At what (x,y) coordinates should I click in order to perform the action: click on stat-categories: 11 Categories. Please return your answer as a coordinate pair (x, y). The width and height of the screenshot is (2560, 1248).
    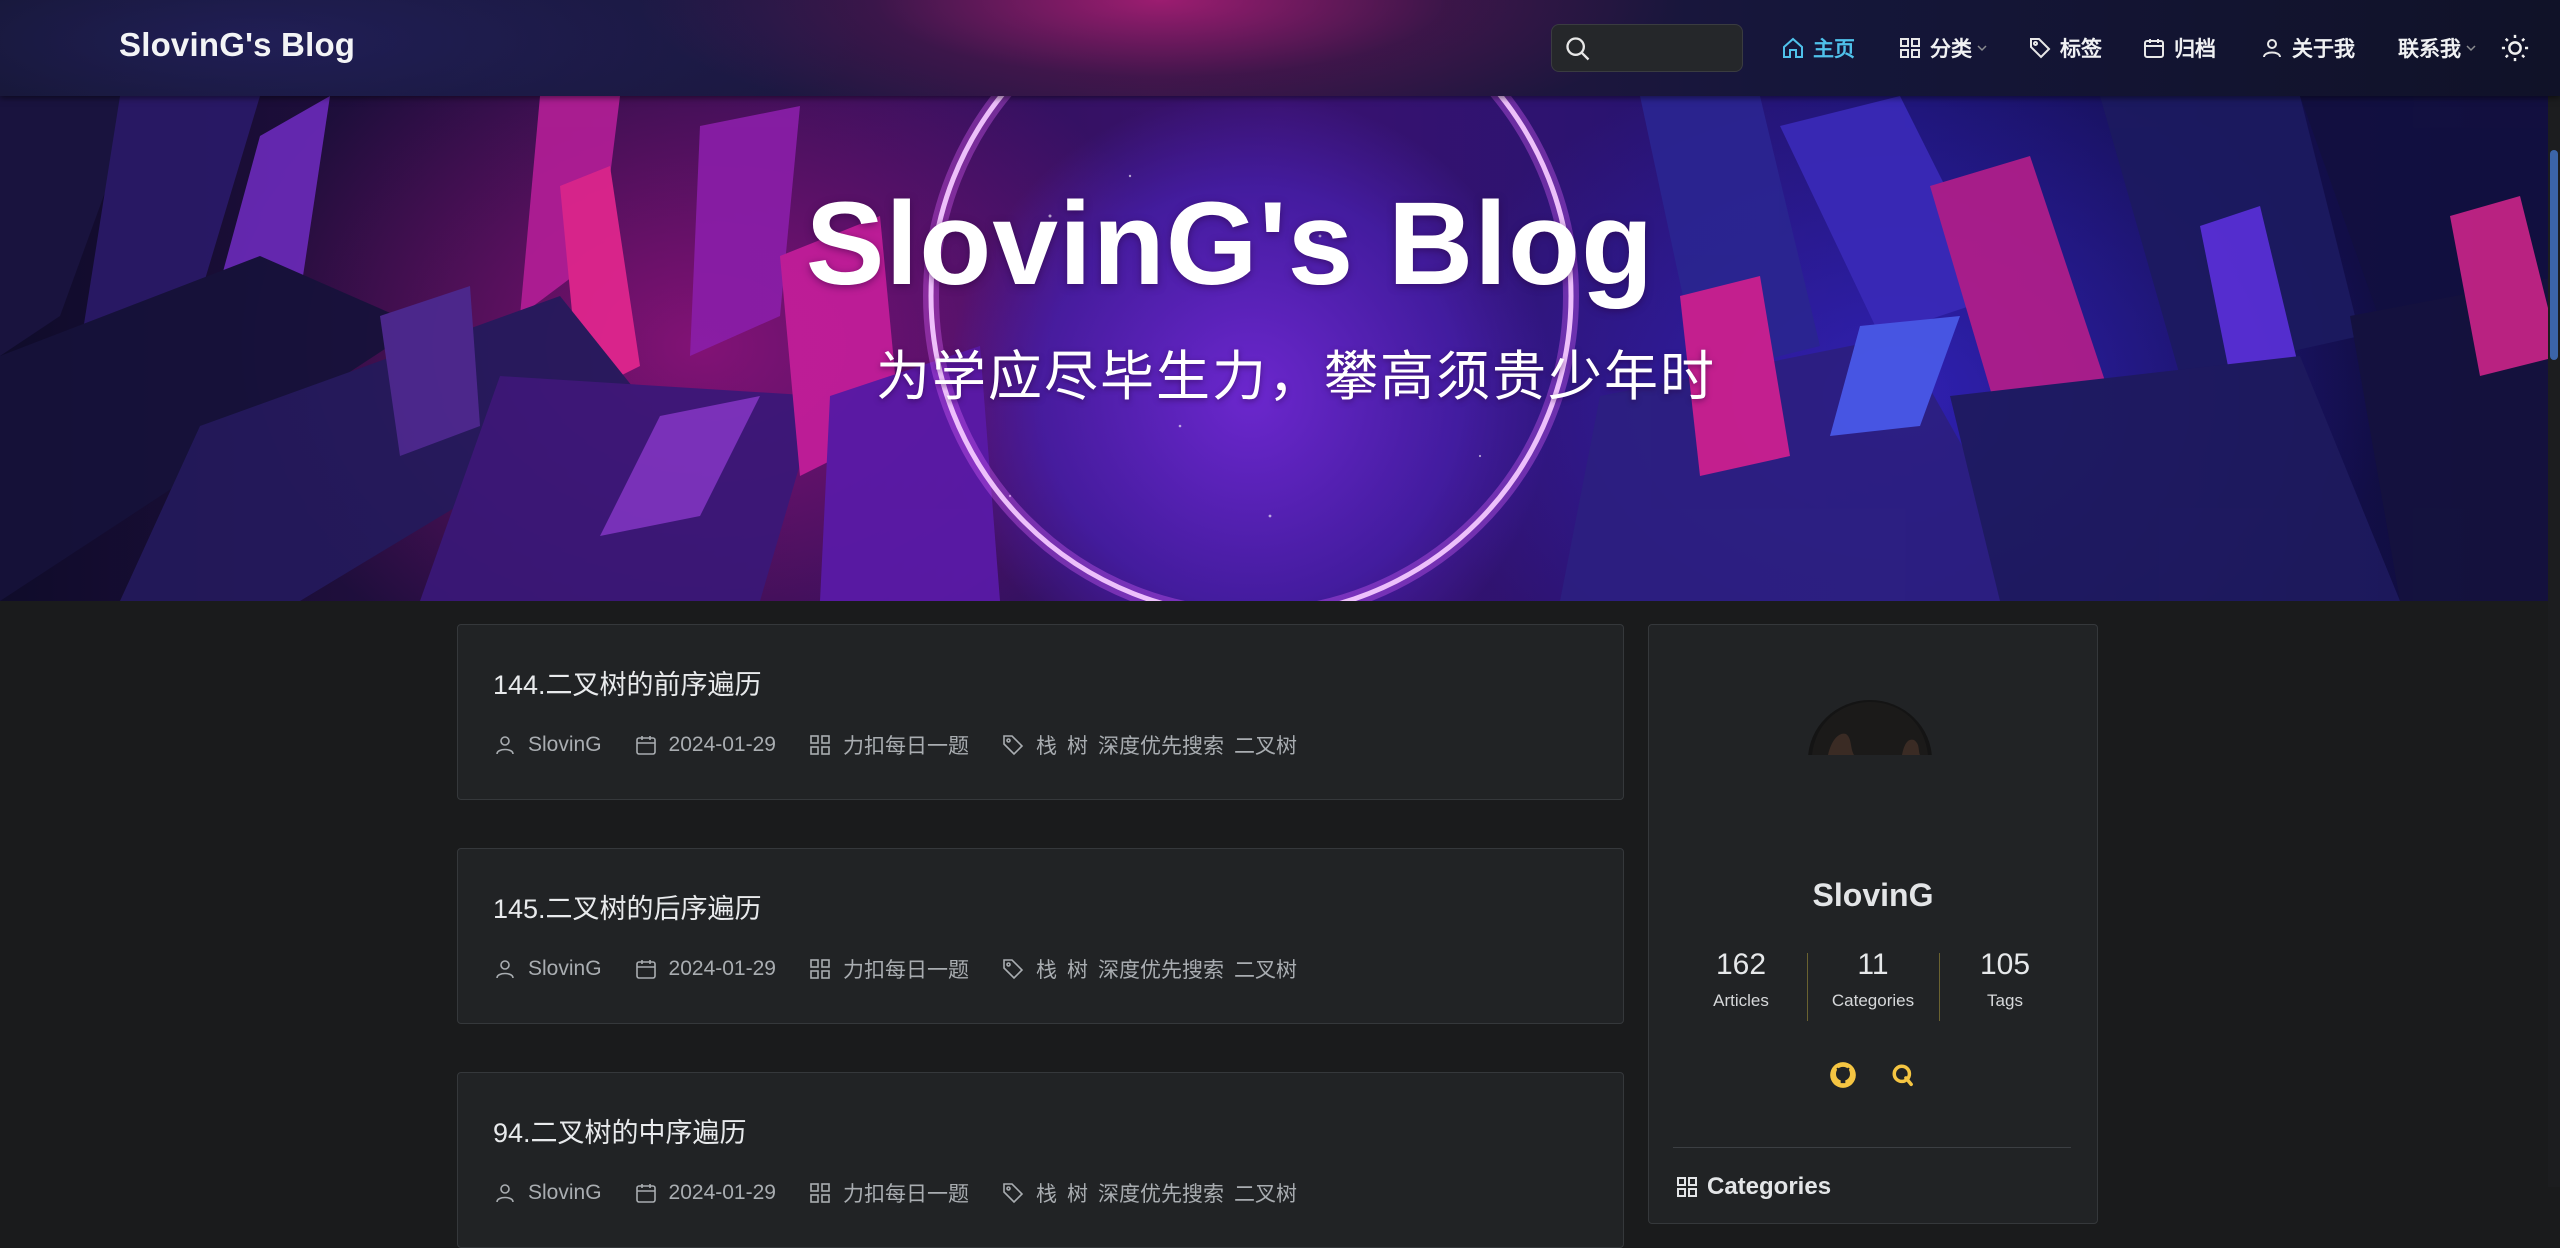
    Looking at the image, I should click on (1873, 984).